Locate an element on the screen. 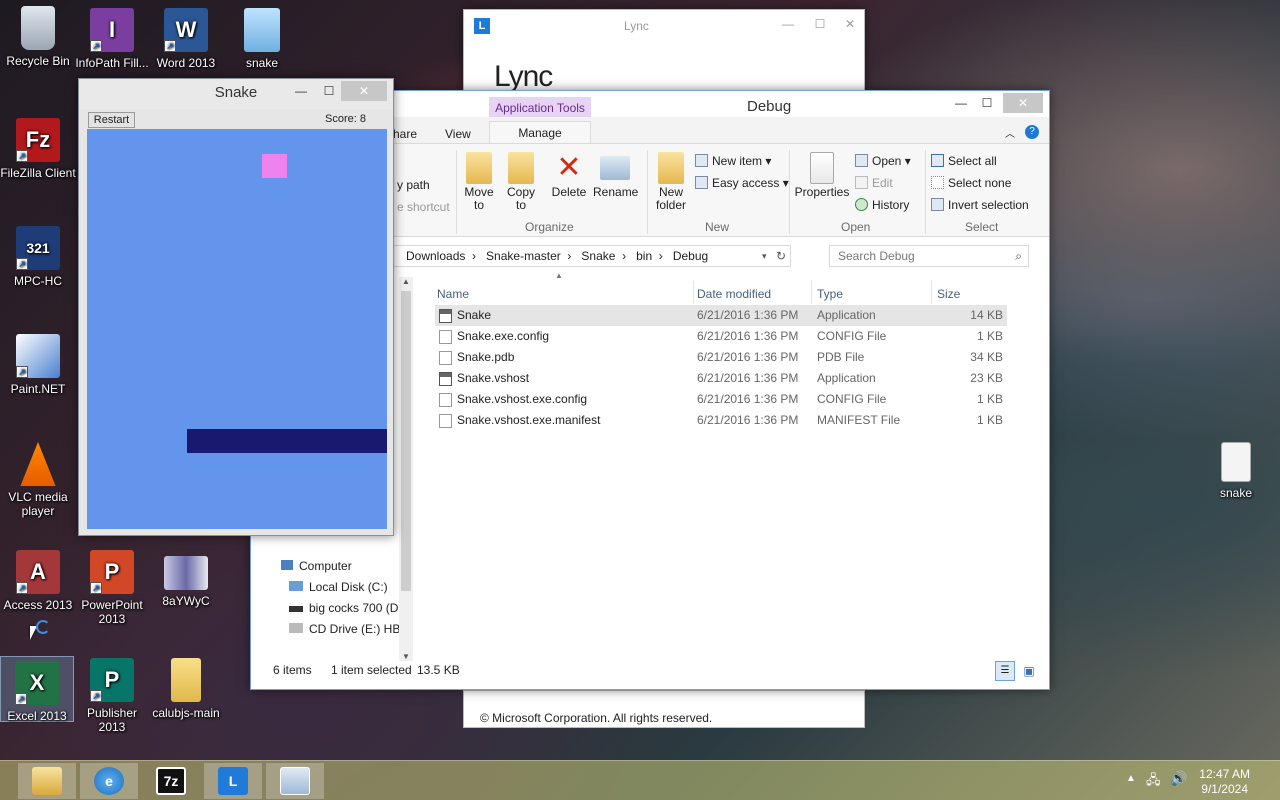 The image size is (1280, 800). nav-item-cd-drive: CD Drive (E:) HBC is located at coordinates (344, 629).